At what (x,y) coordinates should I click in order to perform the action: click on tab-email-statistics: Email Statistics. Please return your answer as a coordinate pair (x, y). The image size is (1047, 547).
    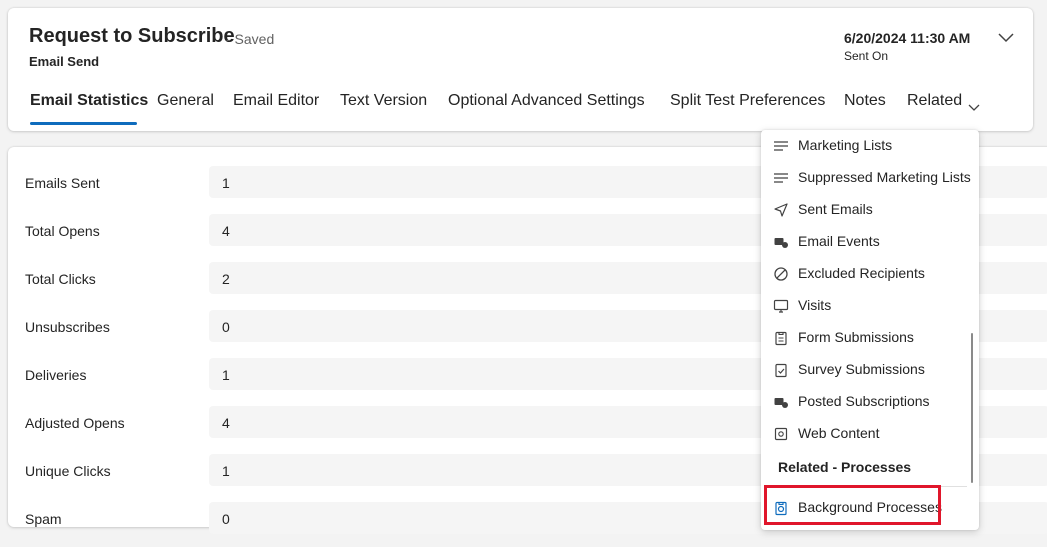
    Looking at the image, I should click on (89, 101).